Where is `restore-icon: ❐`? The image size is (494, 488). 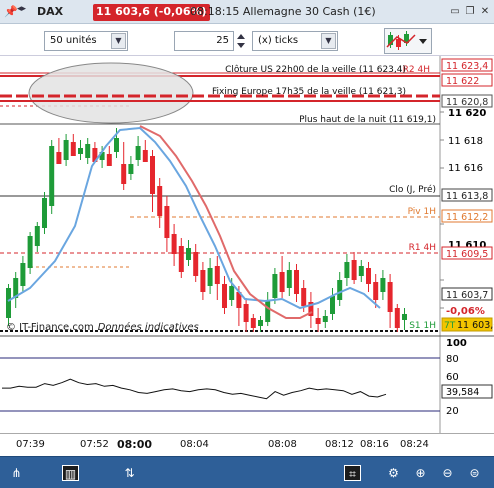
restore-icon: ❐ is located at coordinates (470, 11).